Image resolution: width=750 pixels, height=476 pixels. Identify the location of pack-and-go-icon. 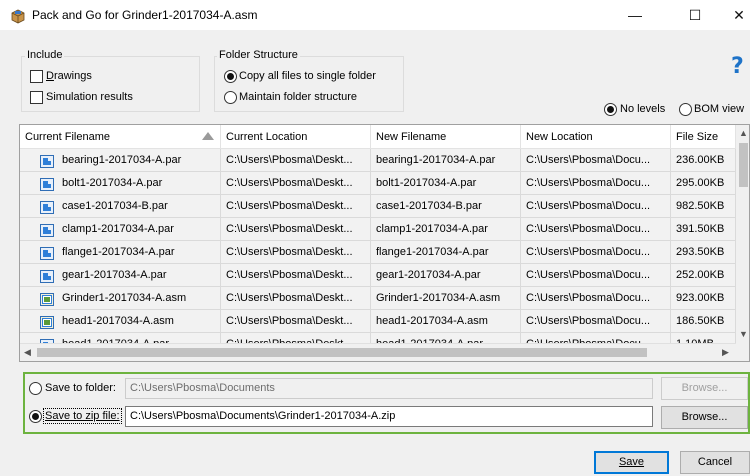
(18, 16).